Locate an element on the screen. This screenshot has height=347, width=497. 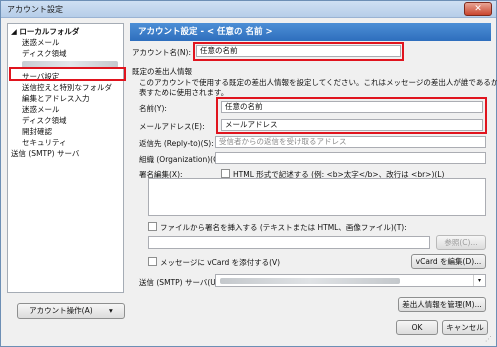
email-field: メールアドレス is located at coordinates (352, 125).